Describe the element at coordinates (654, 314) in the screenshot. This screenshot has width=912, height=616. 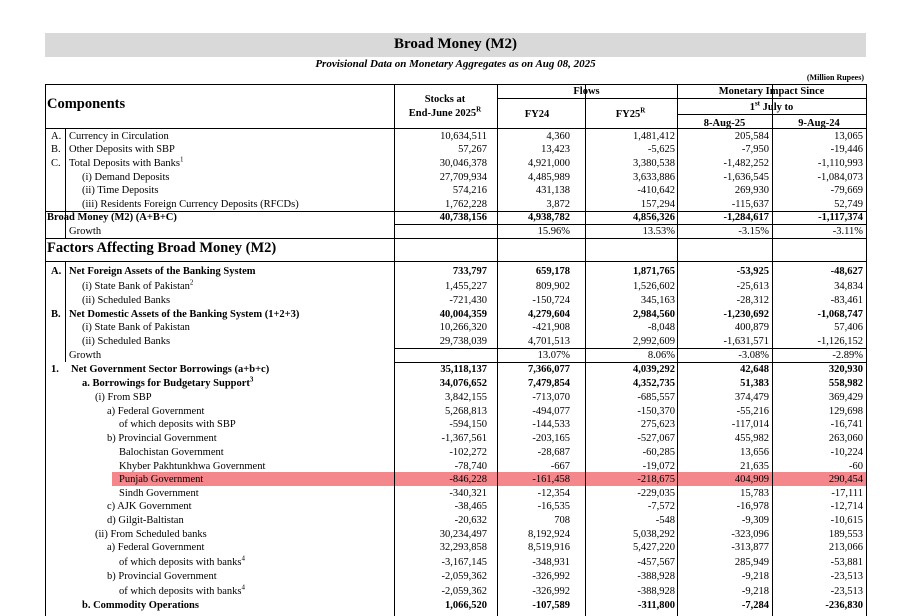
I see `value-cell: 2,984,560` at that location.